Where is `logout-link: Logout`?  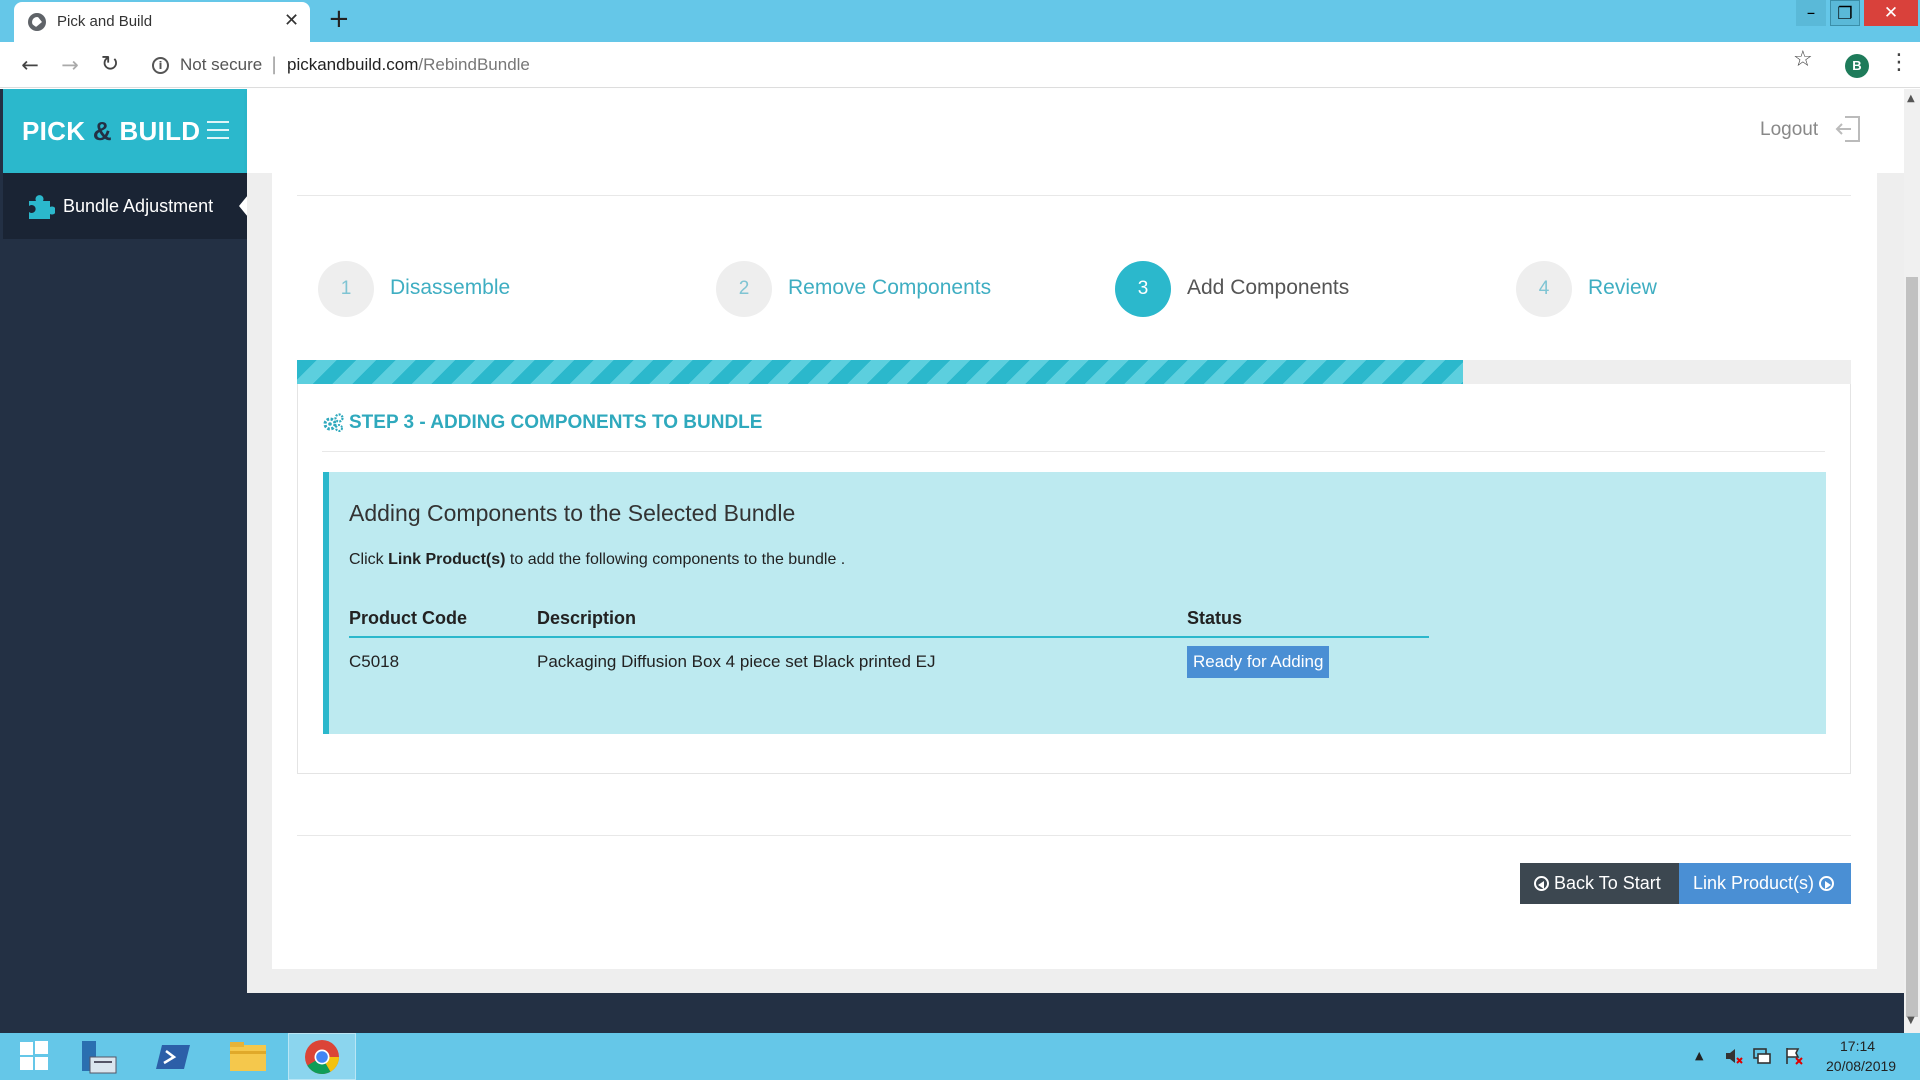
logout-link: Logout is located at coordinates (1789, 130).